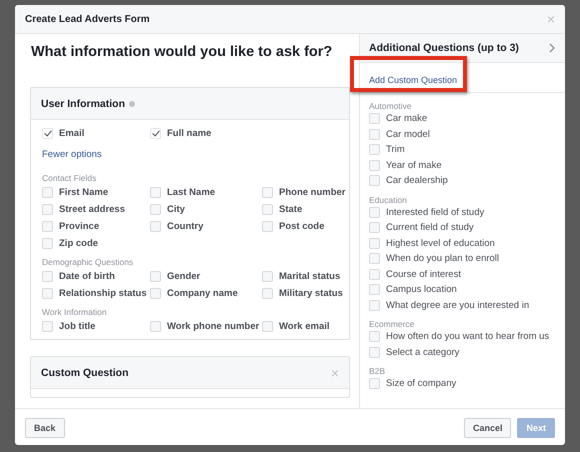  Describe the element at coordinates (423, 274) in the screenshot. I see `checkbox-label: Course of interest` at that location.